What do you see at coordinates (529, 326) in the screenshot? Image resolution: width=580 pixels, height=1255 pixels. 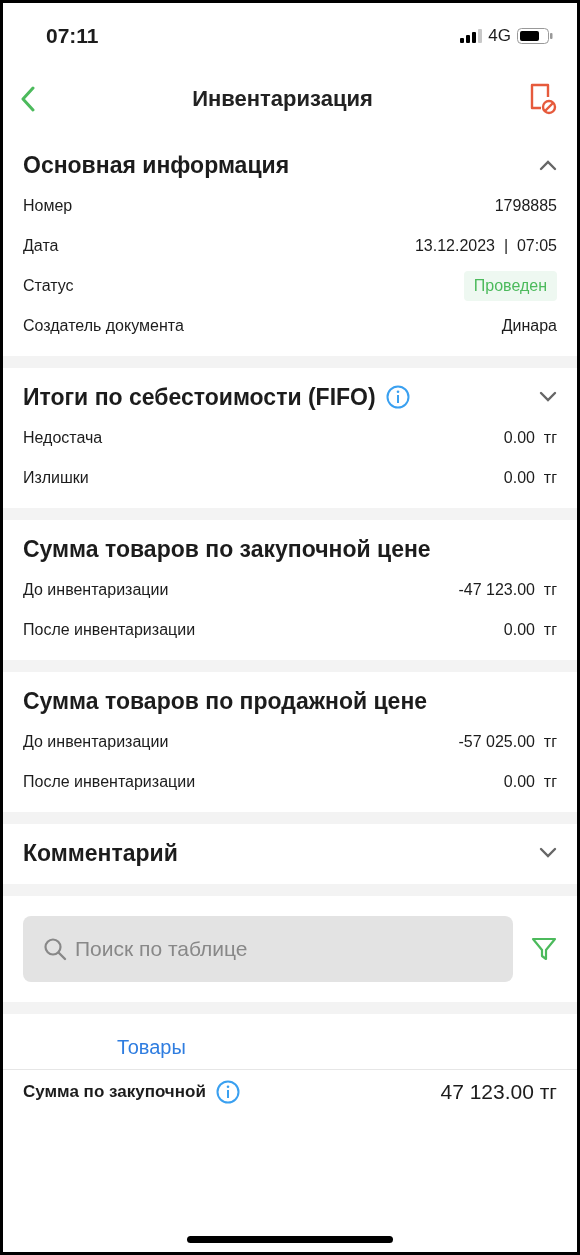 I see `field-value: Динара` at bounding box center [529, 326].